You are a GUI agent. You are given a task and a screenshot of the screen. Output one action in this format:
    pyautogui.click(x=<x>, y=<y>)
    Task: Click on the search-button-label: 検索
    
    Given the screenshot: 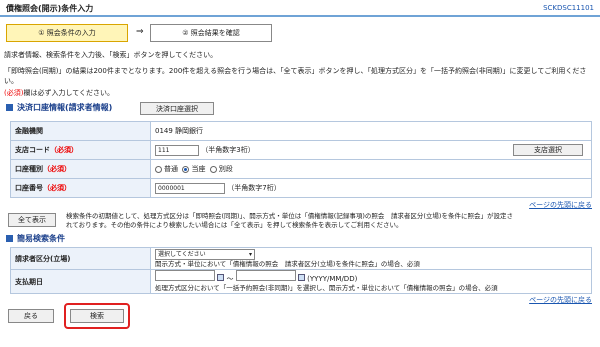 What is the action you would take?
    pyautogui.click(x=97, y=316)
    